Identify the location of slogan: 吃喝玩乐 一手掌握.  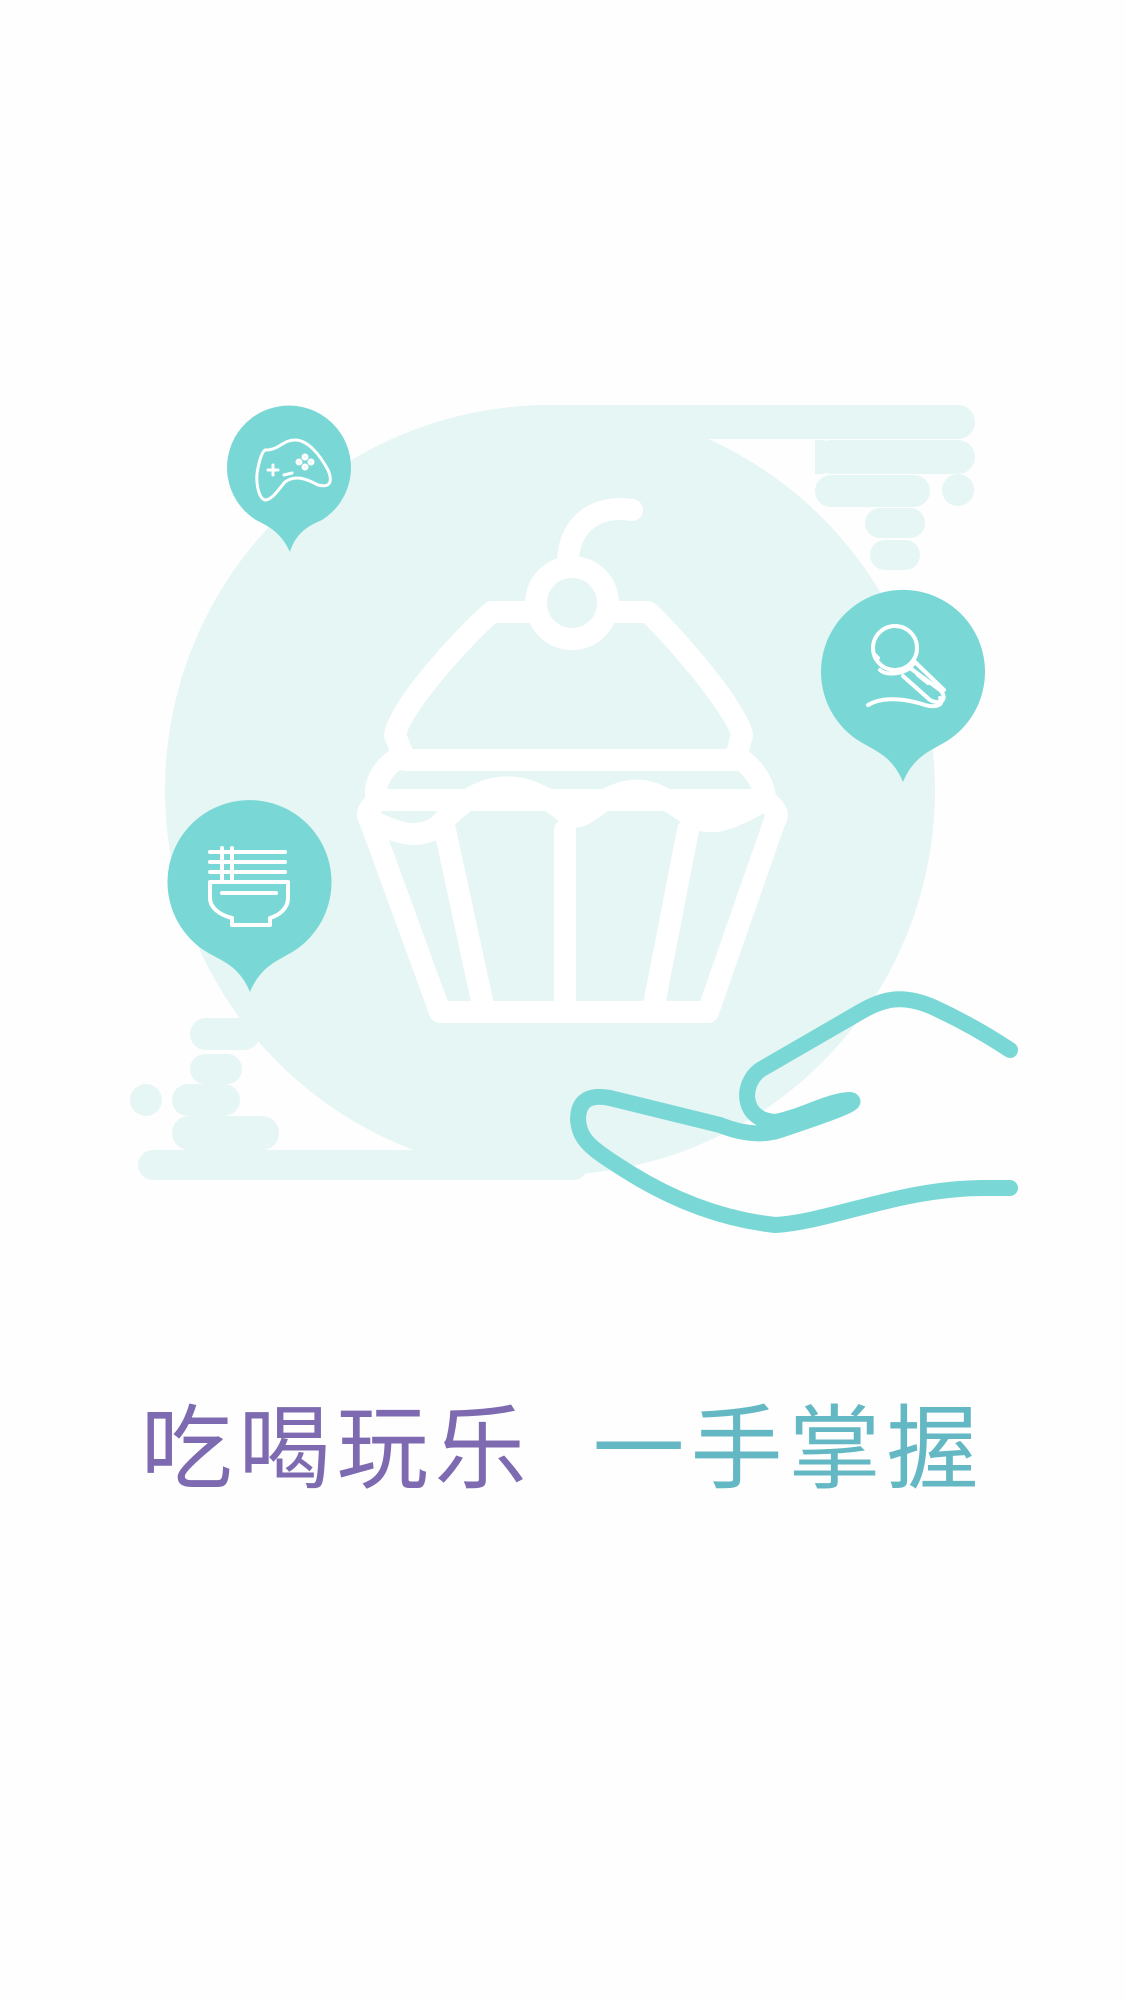
(562, 1450).